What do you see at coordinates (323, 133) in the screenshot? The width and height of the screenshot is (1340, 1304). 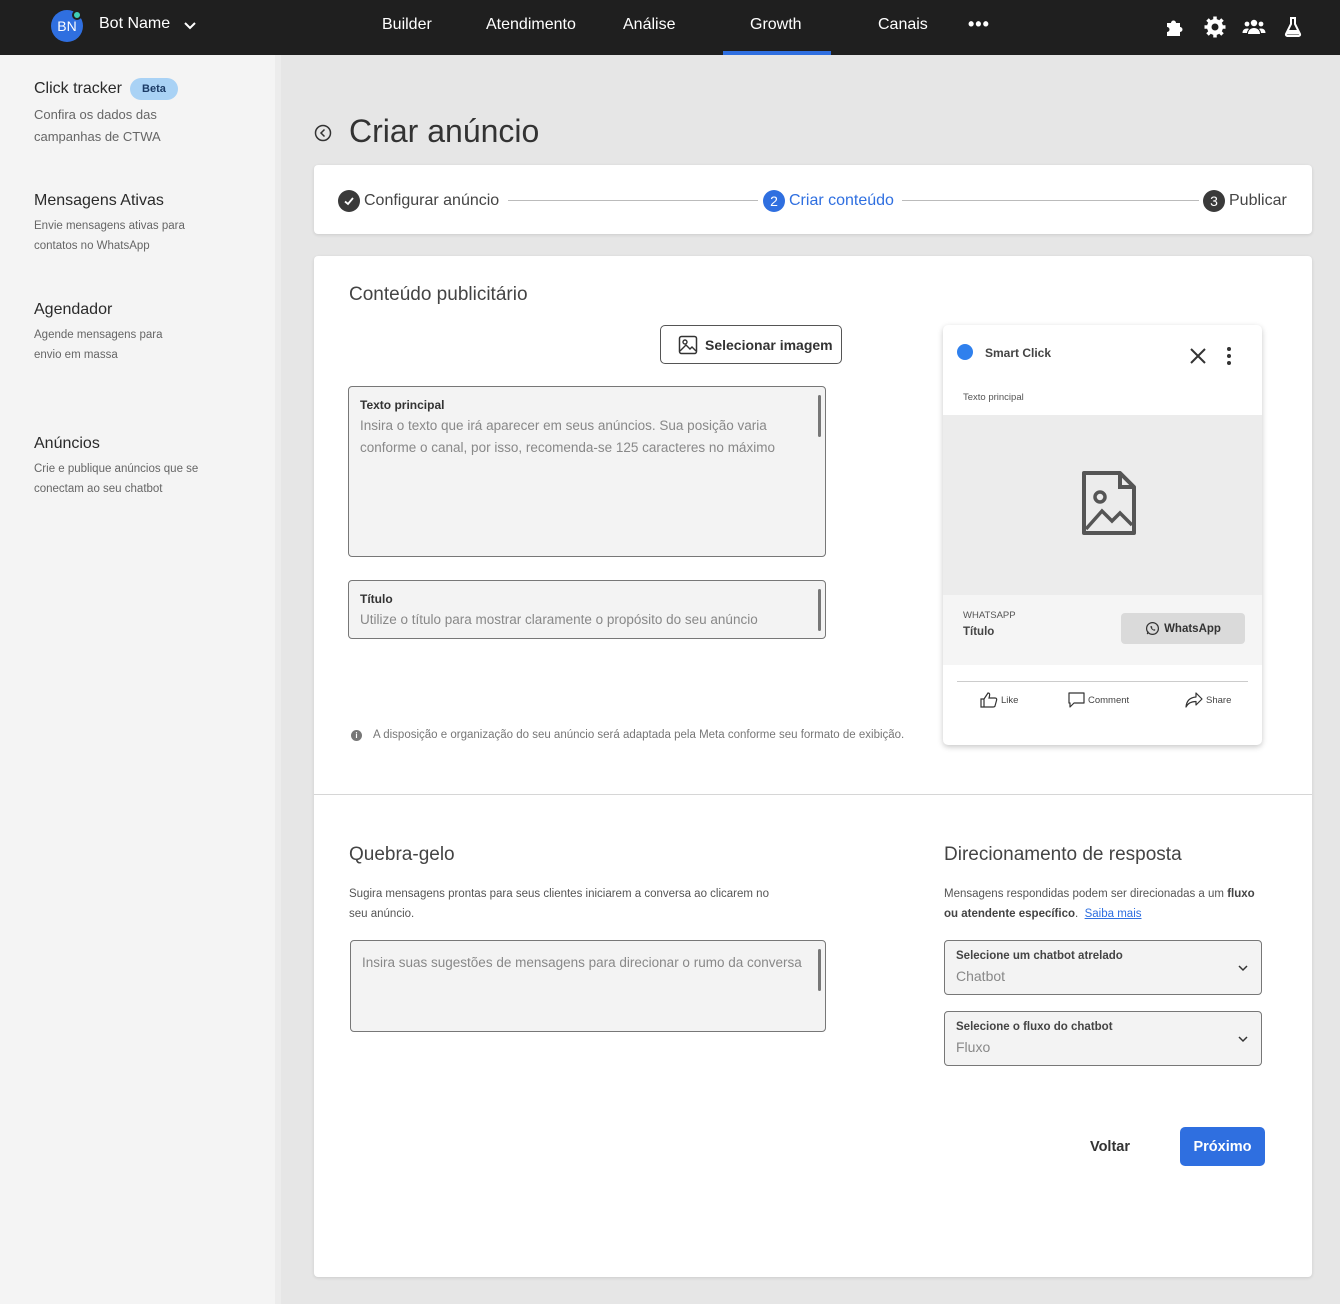 I see `back-arrow-icon` at bounding box center [323, 133].